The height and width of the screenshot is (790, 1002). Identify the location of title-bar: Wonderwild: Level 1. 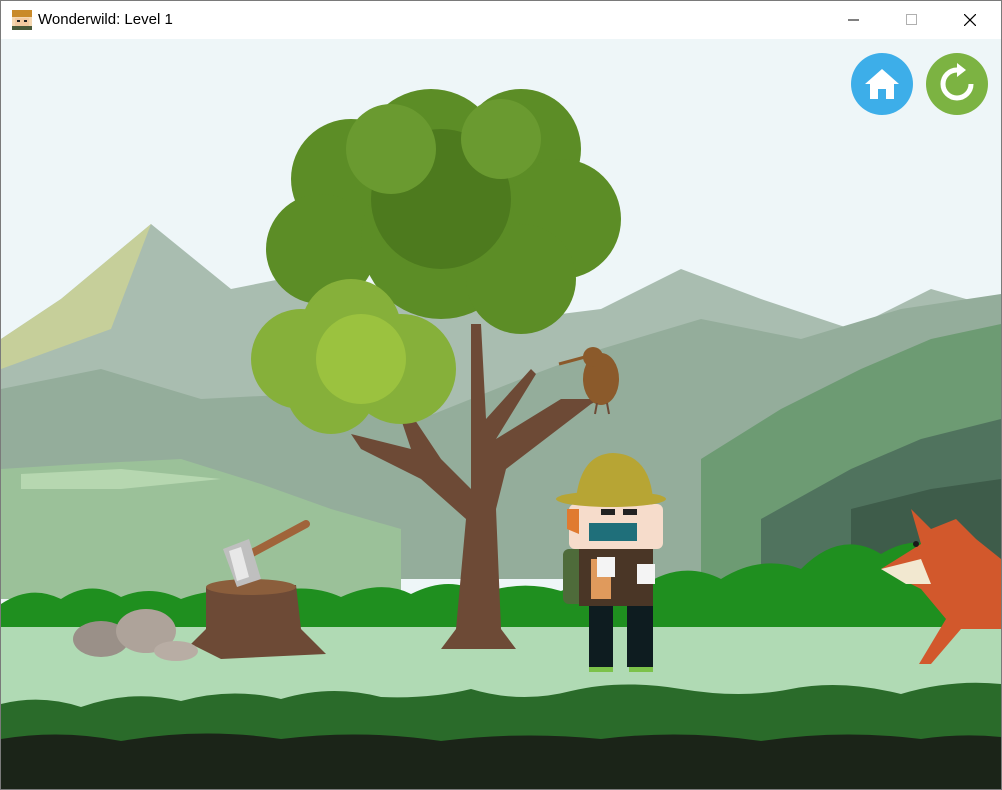
(501, 20).